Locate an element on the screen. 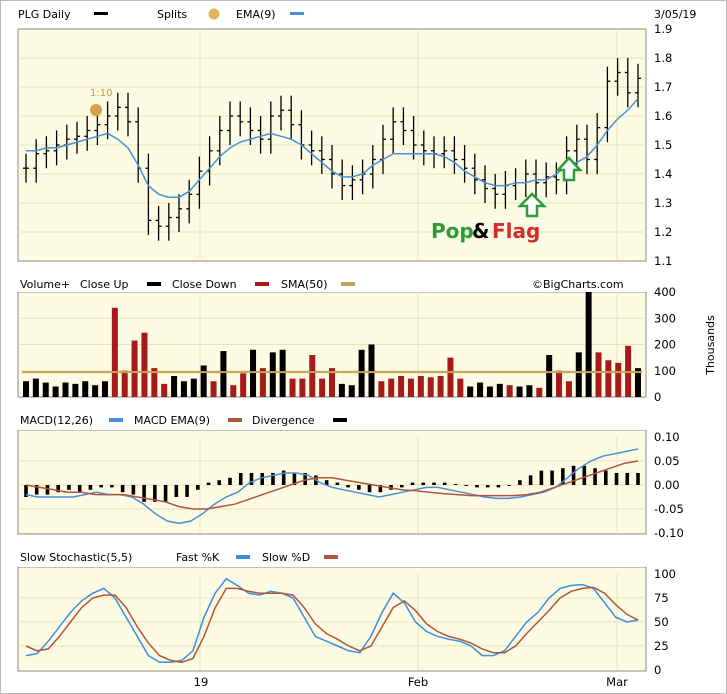 The width and height of the screenshot is (727, 694). price-tick-label: 1.8 is located at coordinates (663, 58).